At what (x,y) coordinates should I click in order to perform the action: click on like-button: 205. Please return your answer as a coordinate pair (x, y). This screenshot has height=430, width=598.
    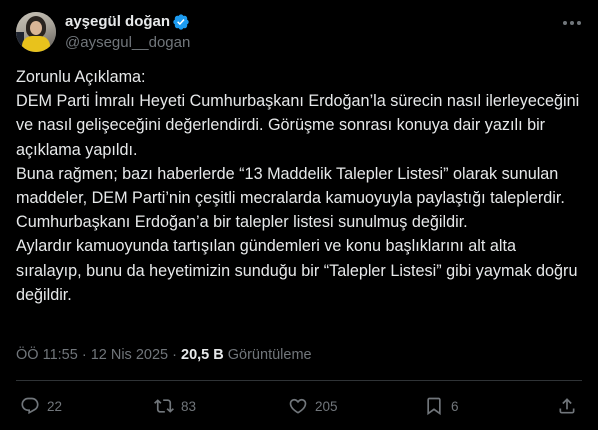
    Looking at the image, I should click on (313, 406).